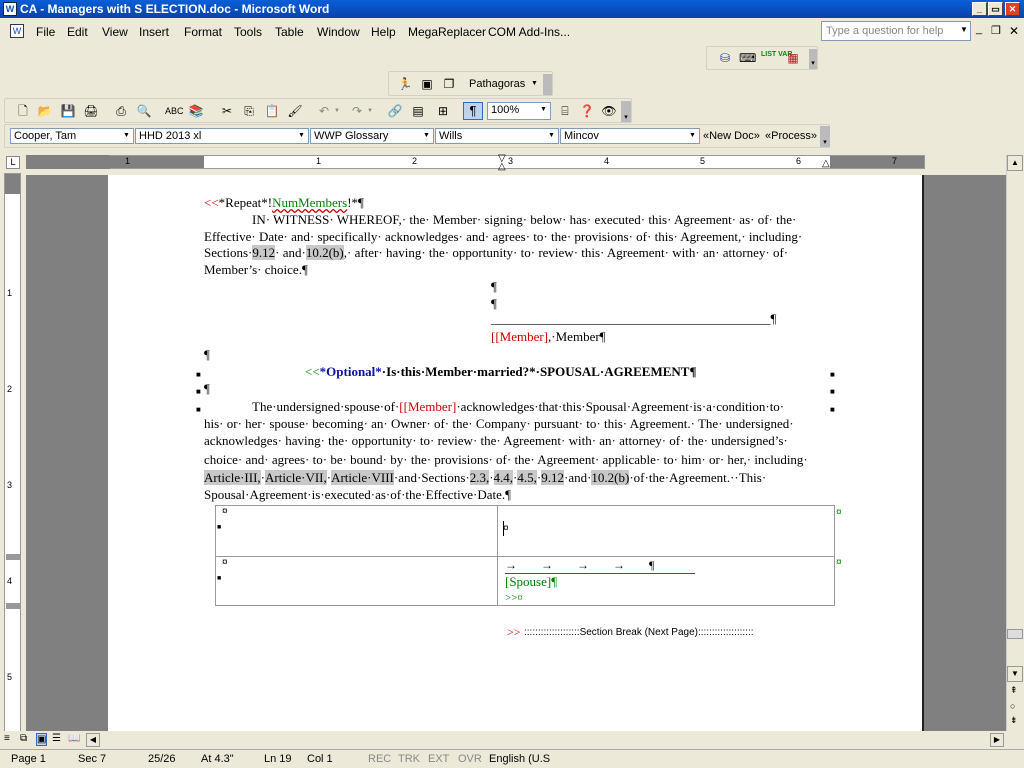 The height and width of the screenshot is (768, 1024). I want to click on document-icon: W, so click(17, 31).